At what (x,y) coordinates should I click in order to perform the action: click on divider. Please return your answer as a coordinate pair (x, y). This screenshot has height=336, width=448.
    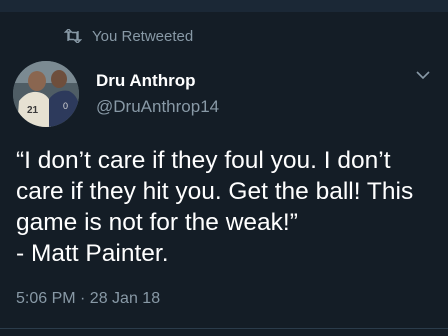
    Looking at the image, I should click on (224, 328).